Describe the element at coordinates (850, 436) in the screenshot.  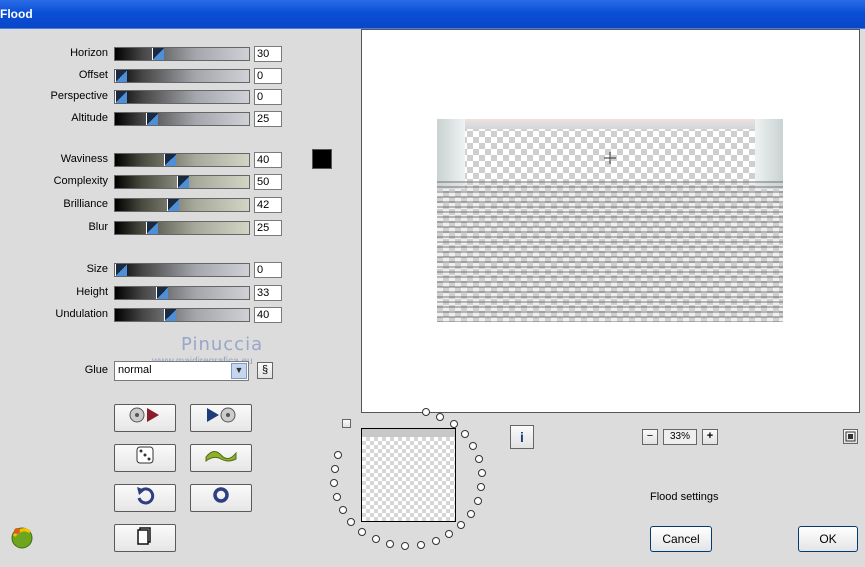
I see `proof-icon` at that location.